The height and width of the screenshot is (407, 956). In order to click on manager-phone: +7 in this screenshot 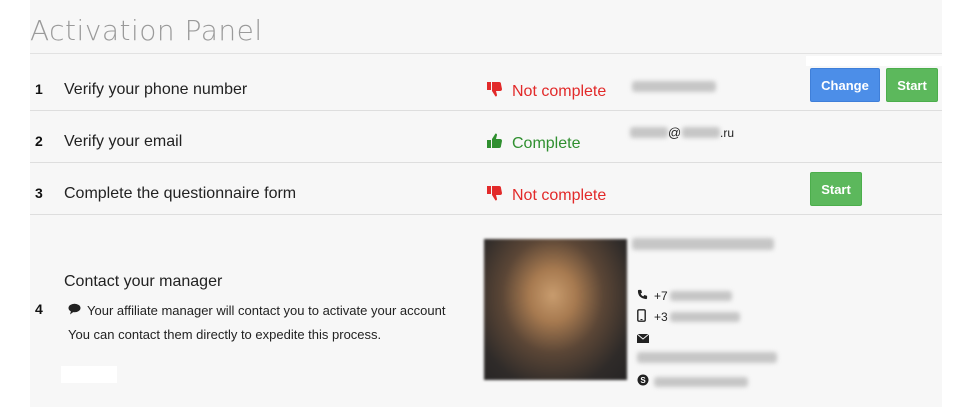, I will do `click(684, 296)`.